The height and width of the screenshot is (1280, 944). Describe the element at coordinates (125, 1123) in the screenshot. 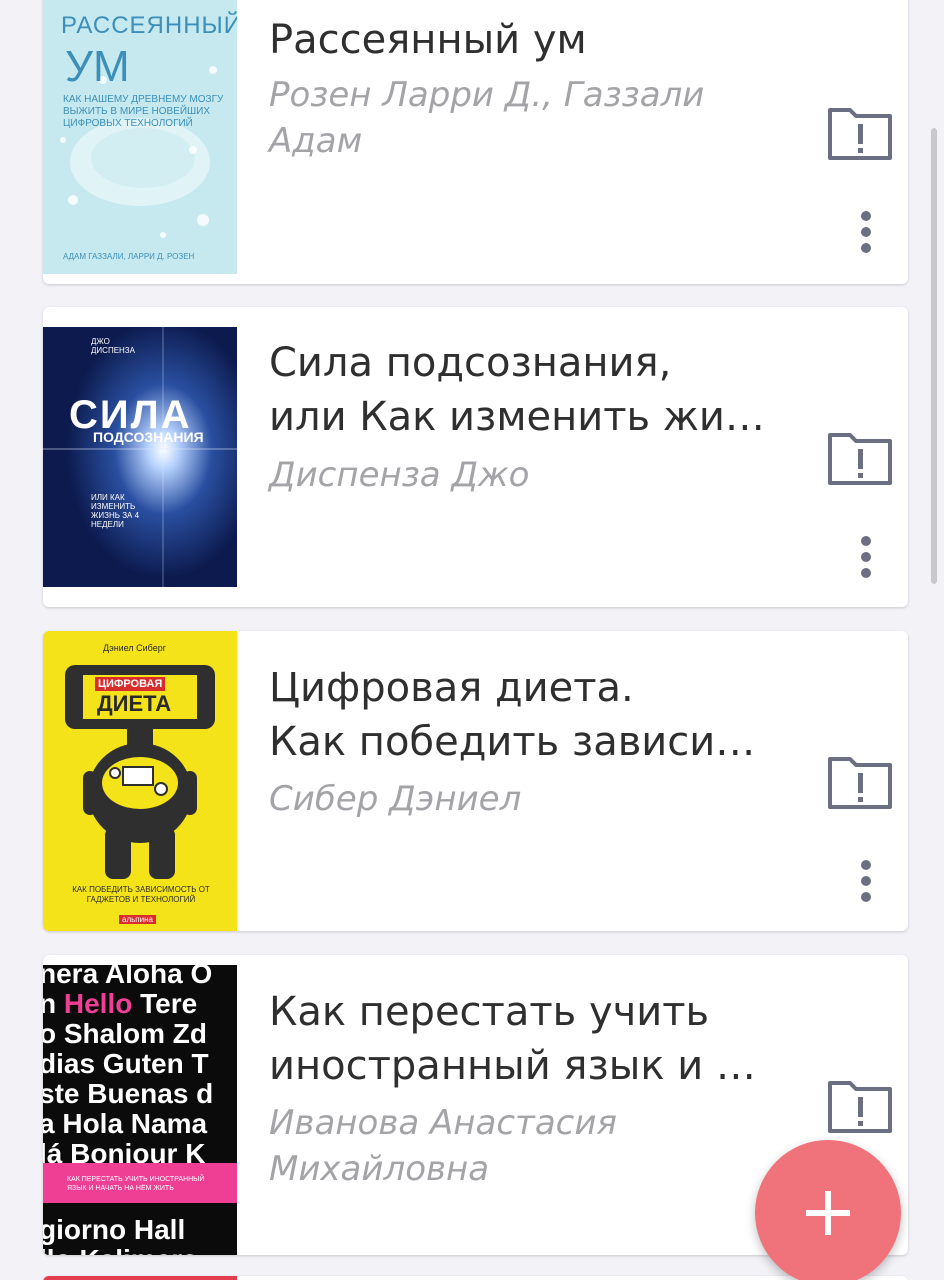

I see `cover-word-line: a Hola Nama` at that location.